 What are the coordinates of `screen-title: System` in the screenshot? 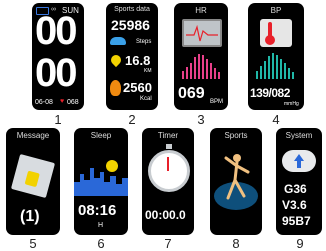 It's located at (299, 135).